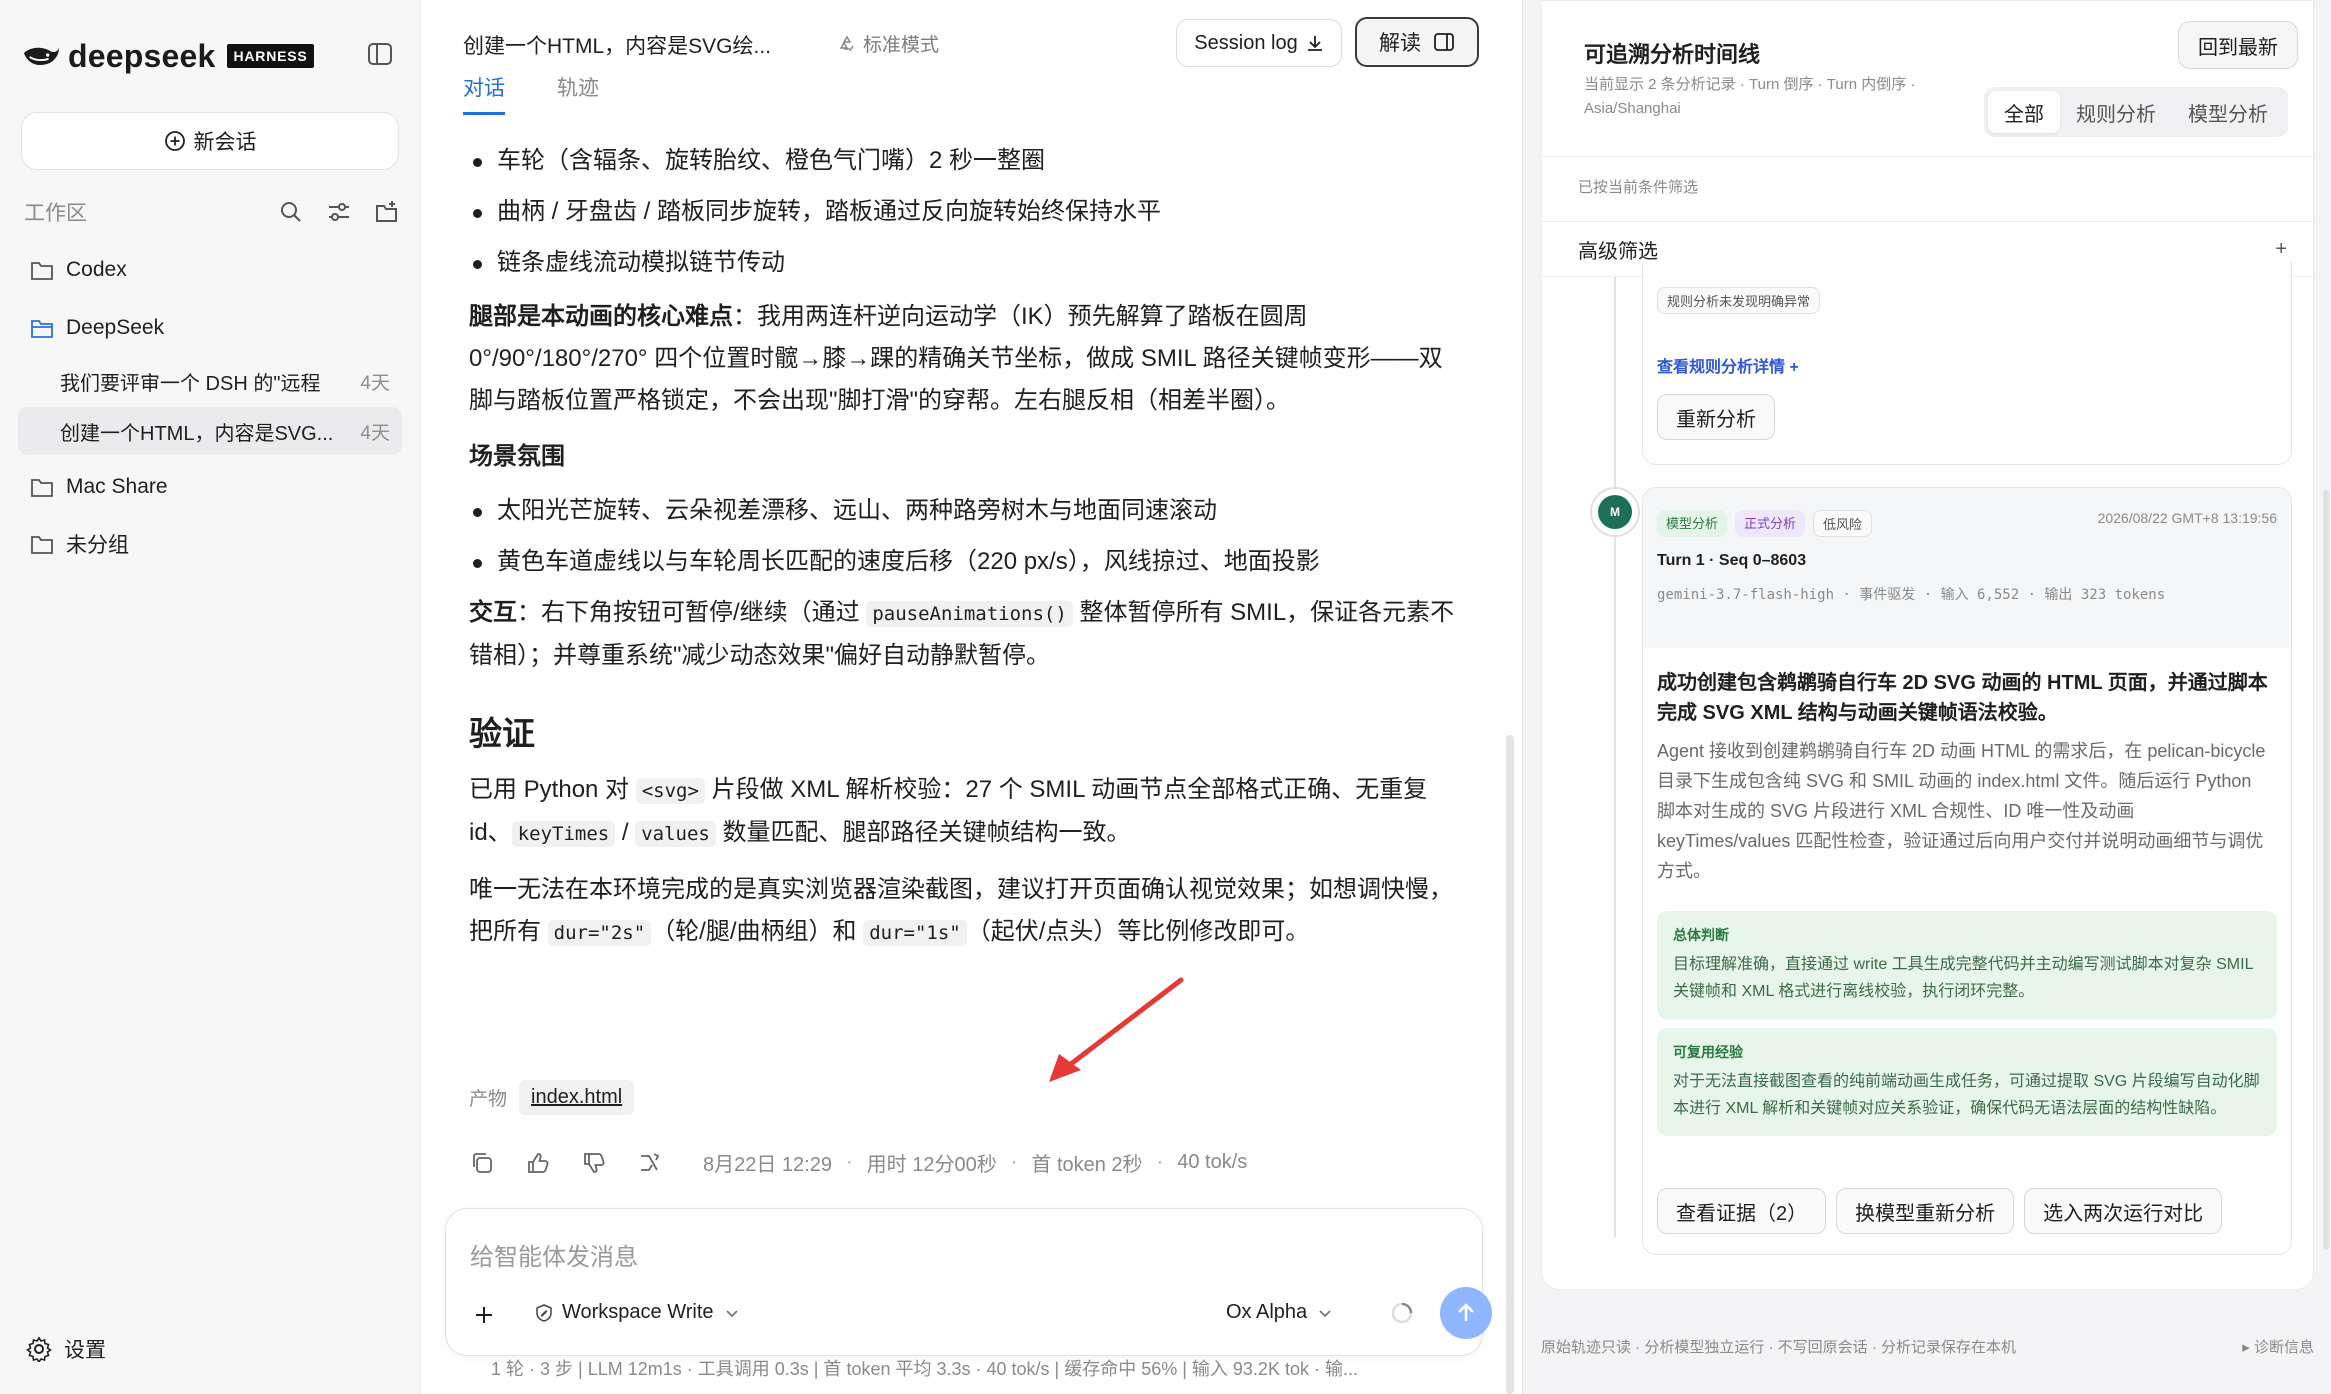 The width and height of the screenshot is (2331, 1394). I want to click on rule-analysis-card: 规则分析未发现明确异常 查看规则分析详情 + 重新分析, so click(1967, 363).